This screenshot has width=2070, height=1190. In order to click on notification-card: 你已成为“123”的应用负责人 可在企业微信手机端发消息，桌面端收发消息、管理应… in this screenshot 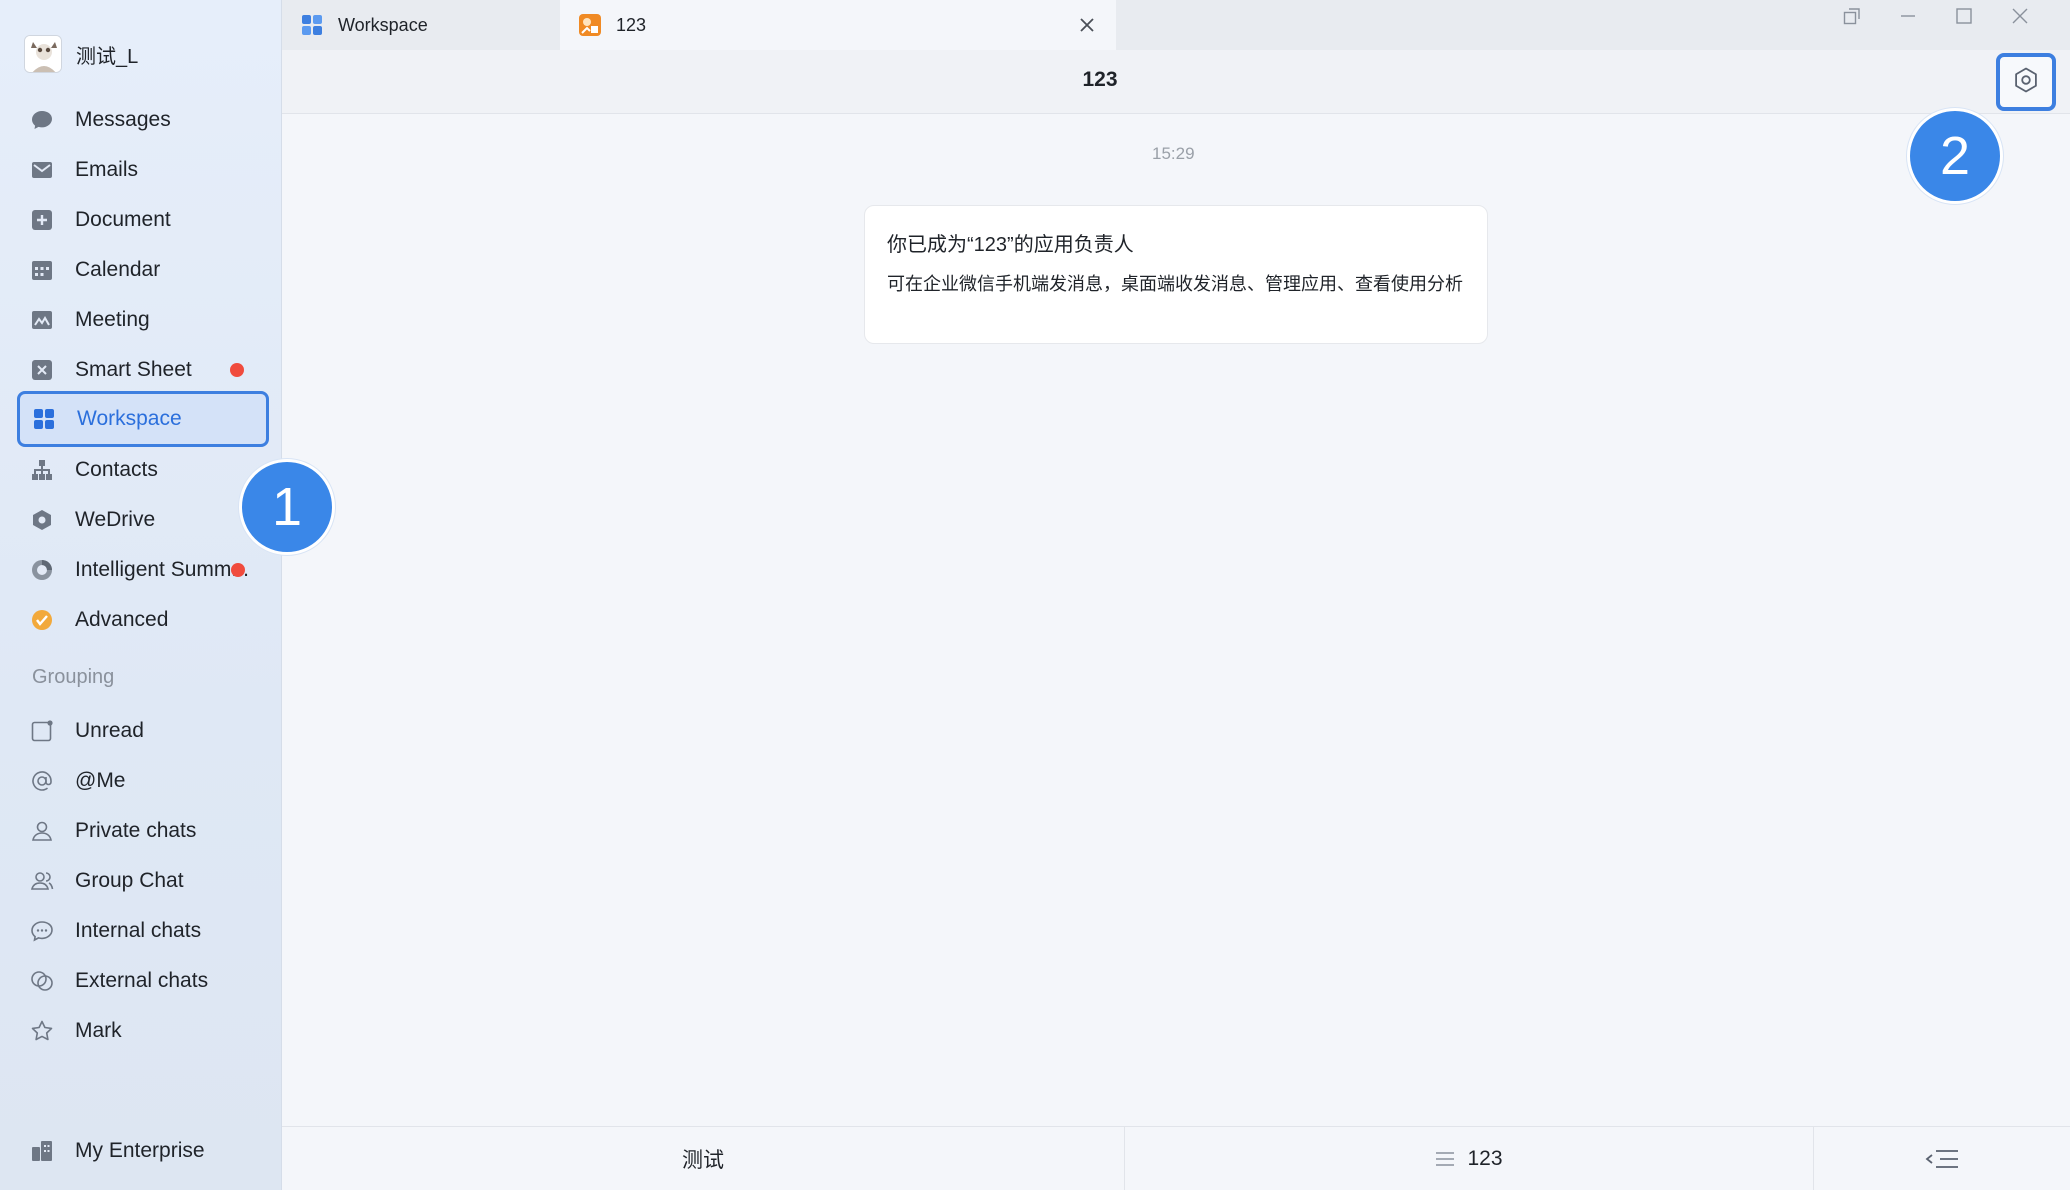, I will do `click(1176, 274)`.